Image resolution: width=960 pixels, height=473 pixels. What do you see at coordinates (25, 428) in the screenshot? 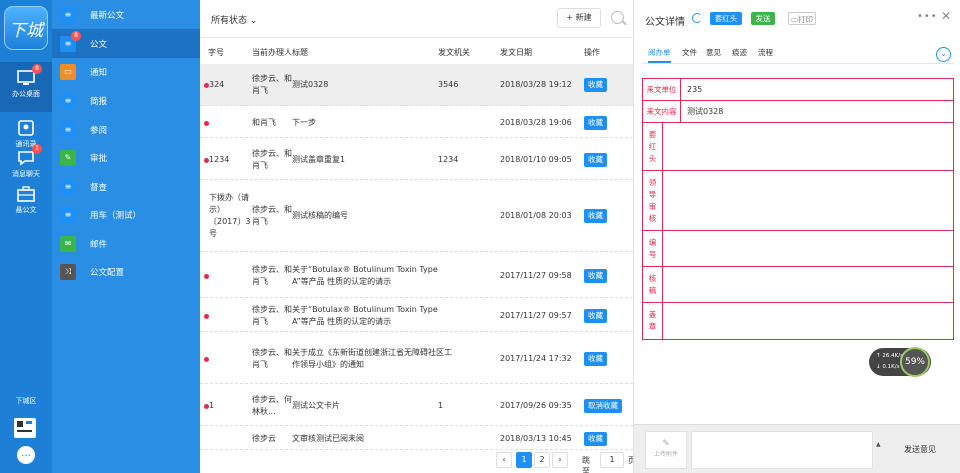
I see `qr-code-icon` at bounding box center [25, 428].